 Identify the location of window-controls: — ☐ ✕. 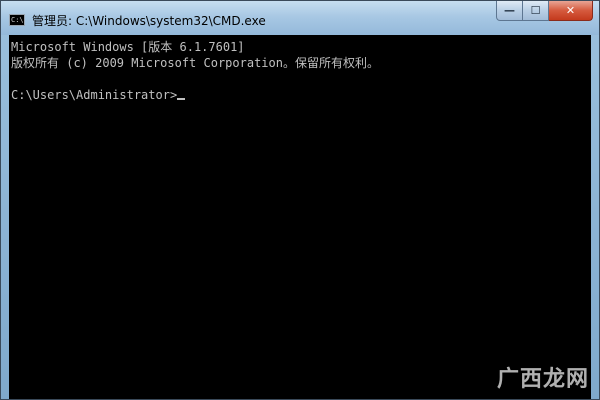
(544, 11).